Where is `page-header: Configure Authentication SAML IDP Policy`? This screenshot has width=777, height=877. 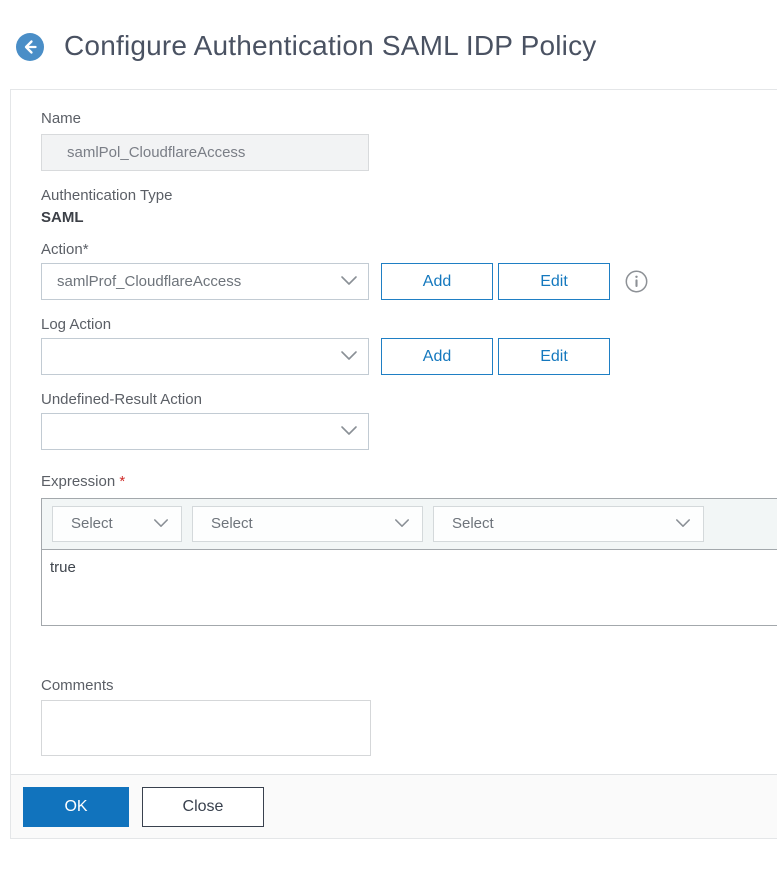
page-header: Configure Authentication SAML IDP Policy is located at coordinates (388, 44).